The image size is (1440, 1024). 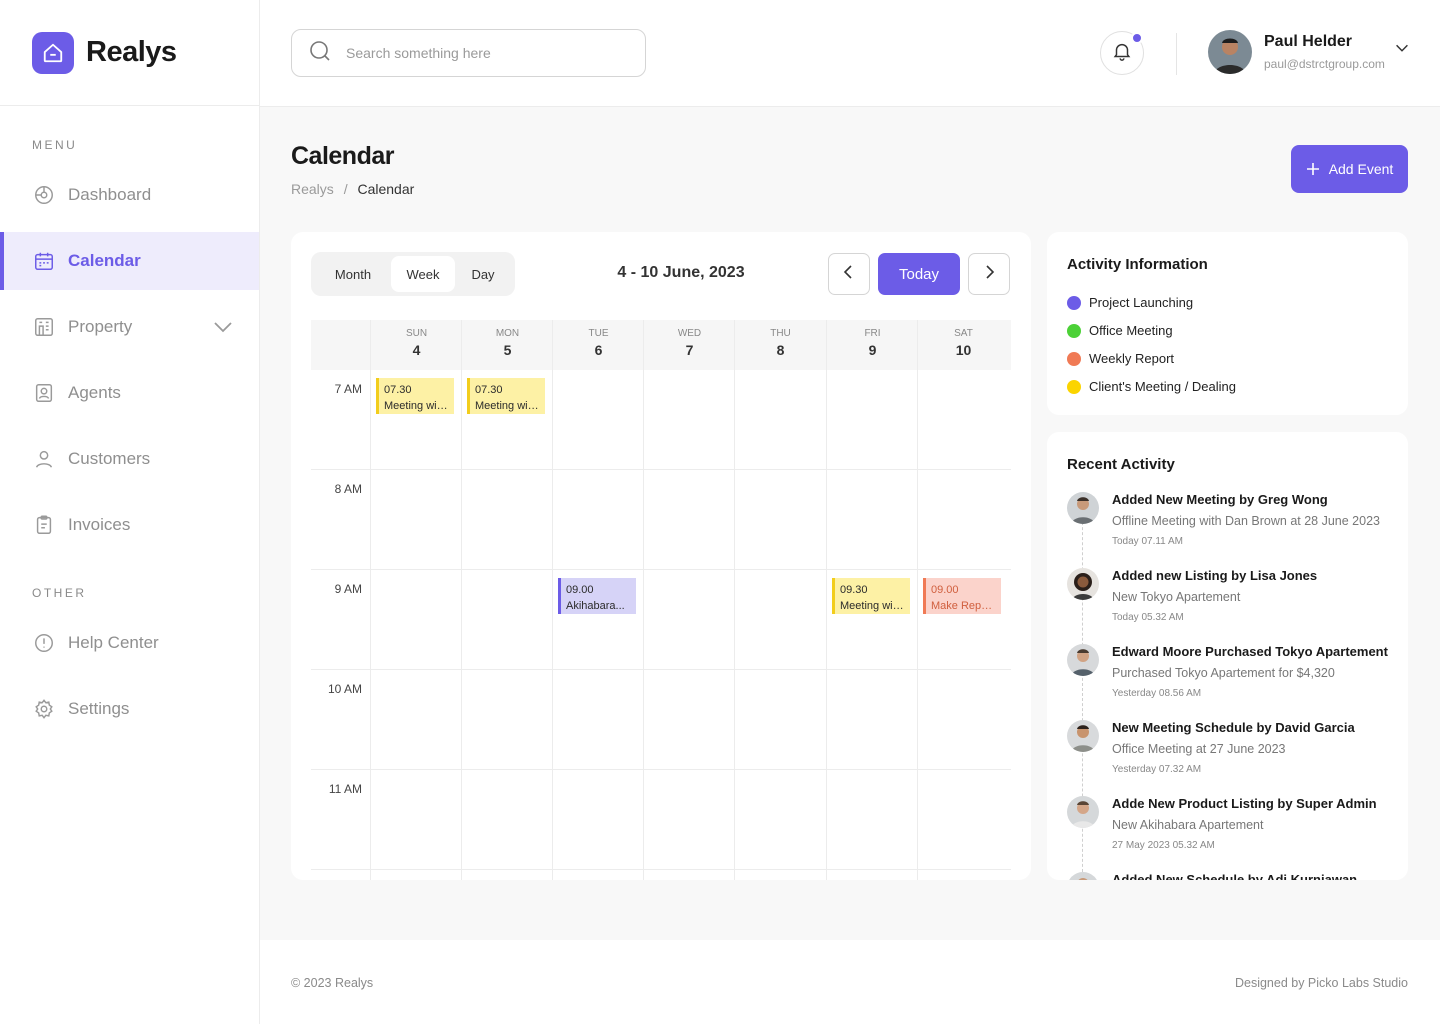 I want to click on breadcrumb: Realys / Calendar, so click(x=352, y=189).